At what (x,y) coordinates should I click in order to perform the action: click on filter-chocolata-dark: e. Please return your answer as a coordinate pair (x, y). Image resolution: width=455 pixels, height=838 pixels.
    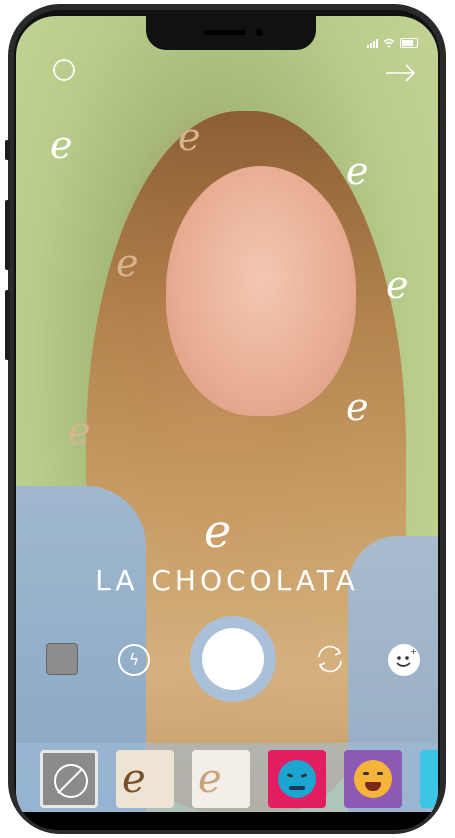
    Looking at the image, I should click on (145, 779).